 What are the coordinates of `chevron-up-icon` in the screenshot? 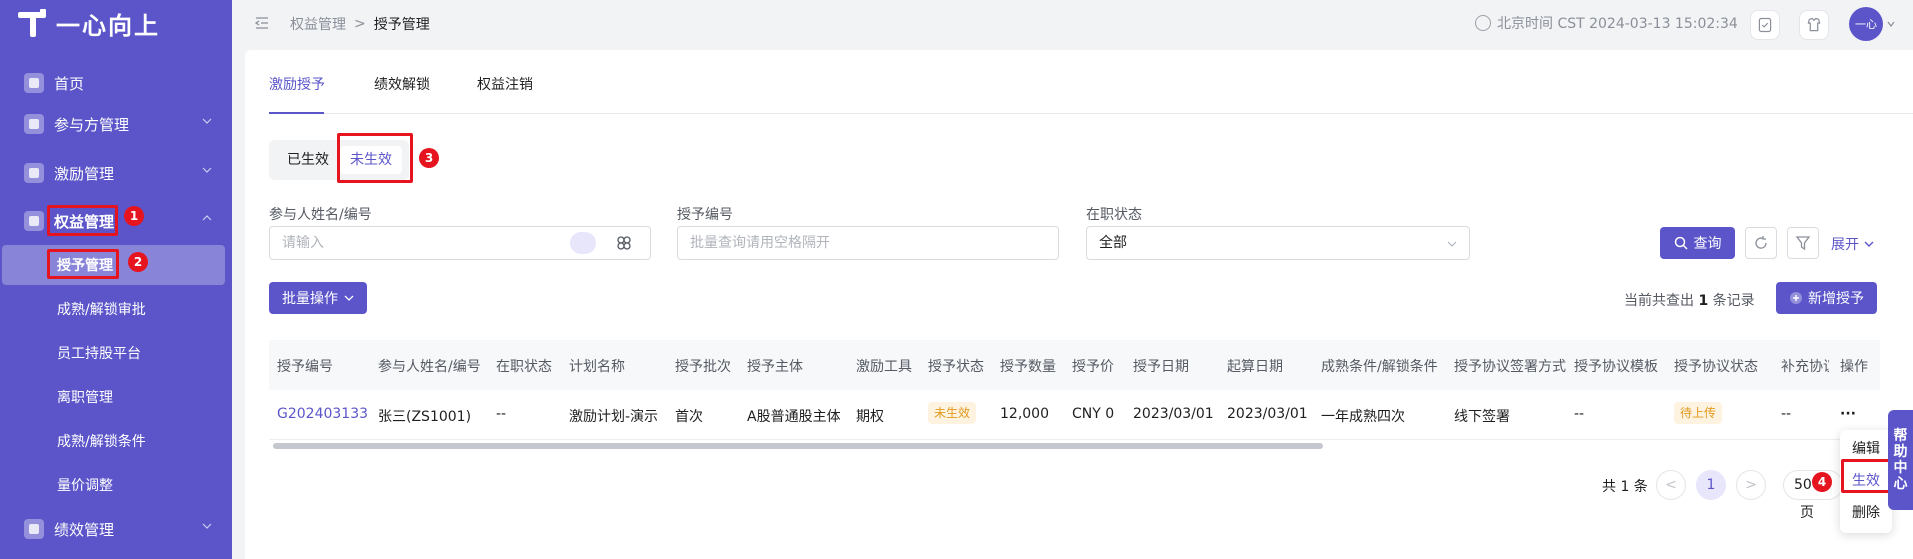 It's located at (207, 218).